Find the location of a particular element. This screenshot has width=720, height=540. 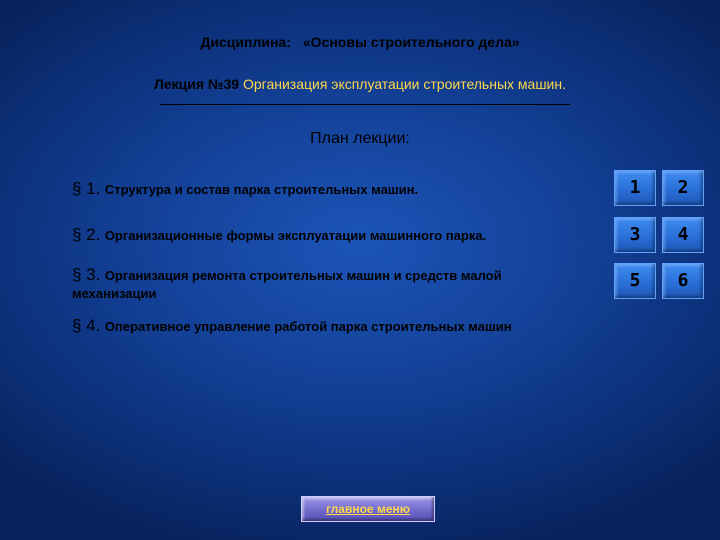

discipline-header: Дисциплина: «Основы строительного дела» is located at coordinates (360, 42).